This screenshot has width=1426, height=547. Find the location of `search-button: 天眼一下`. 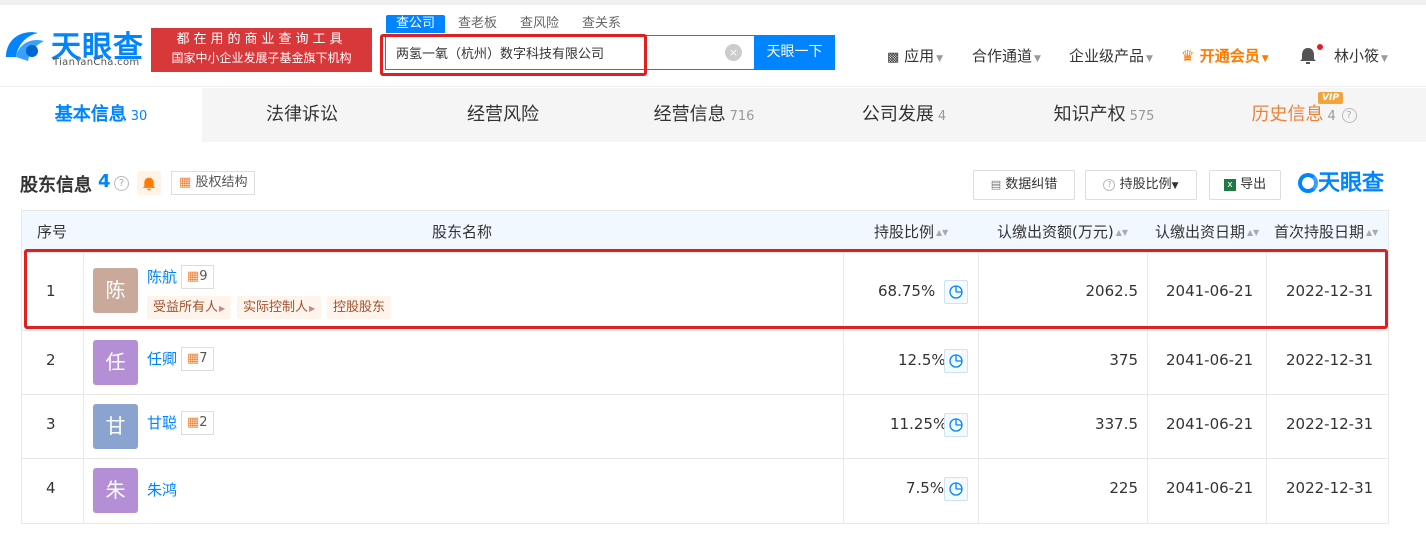

search-button: 天眼一下 is located at coordinates (794, 52).